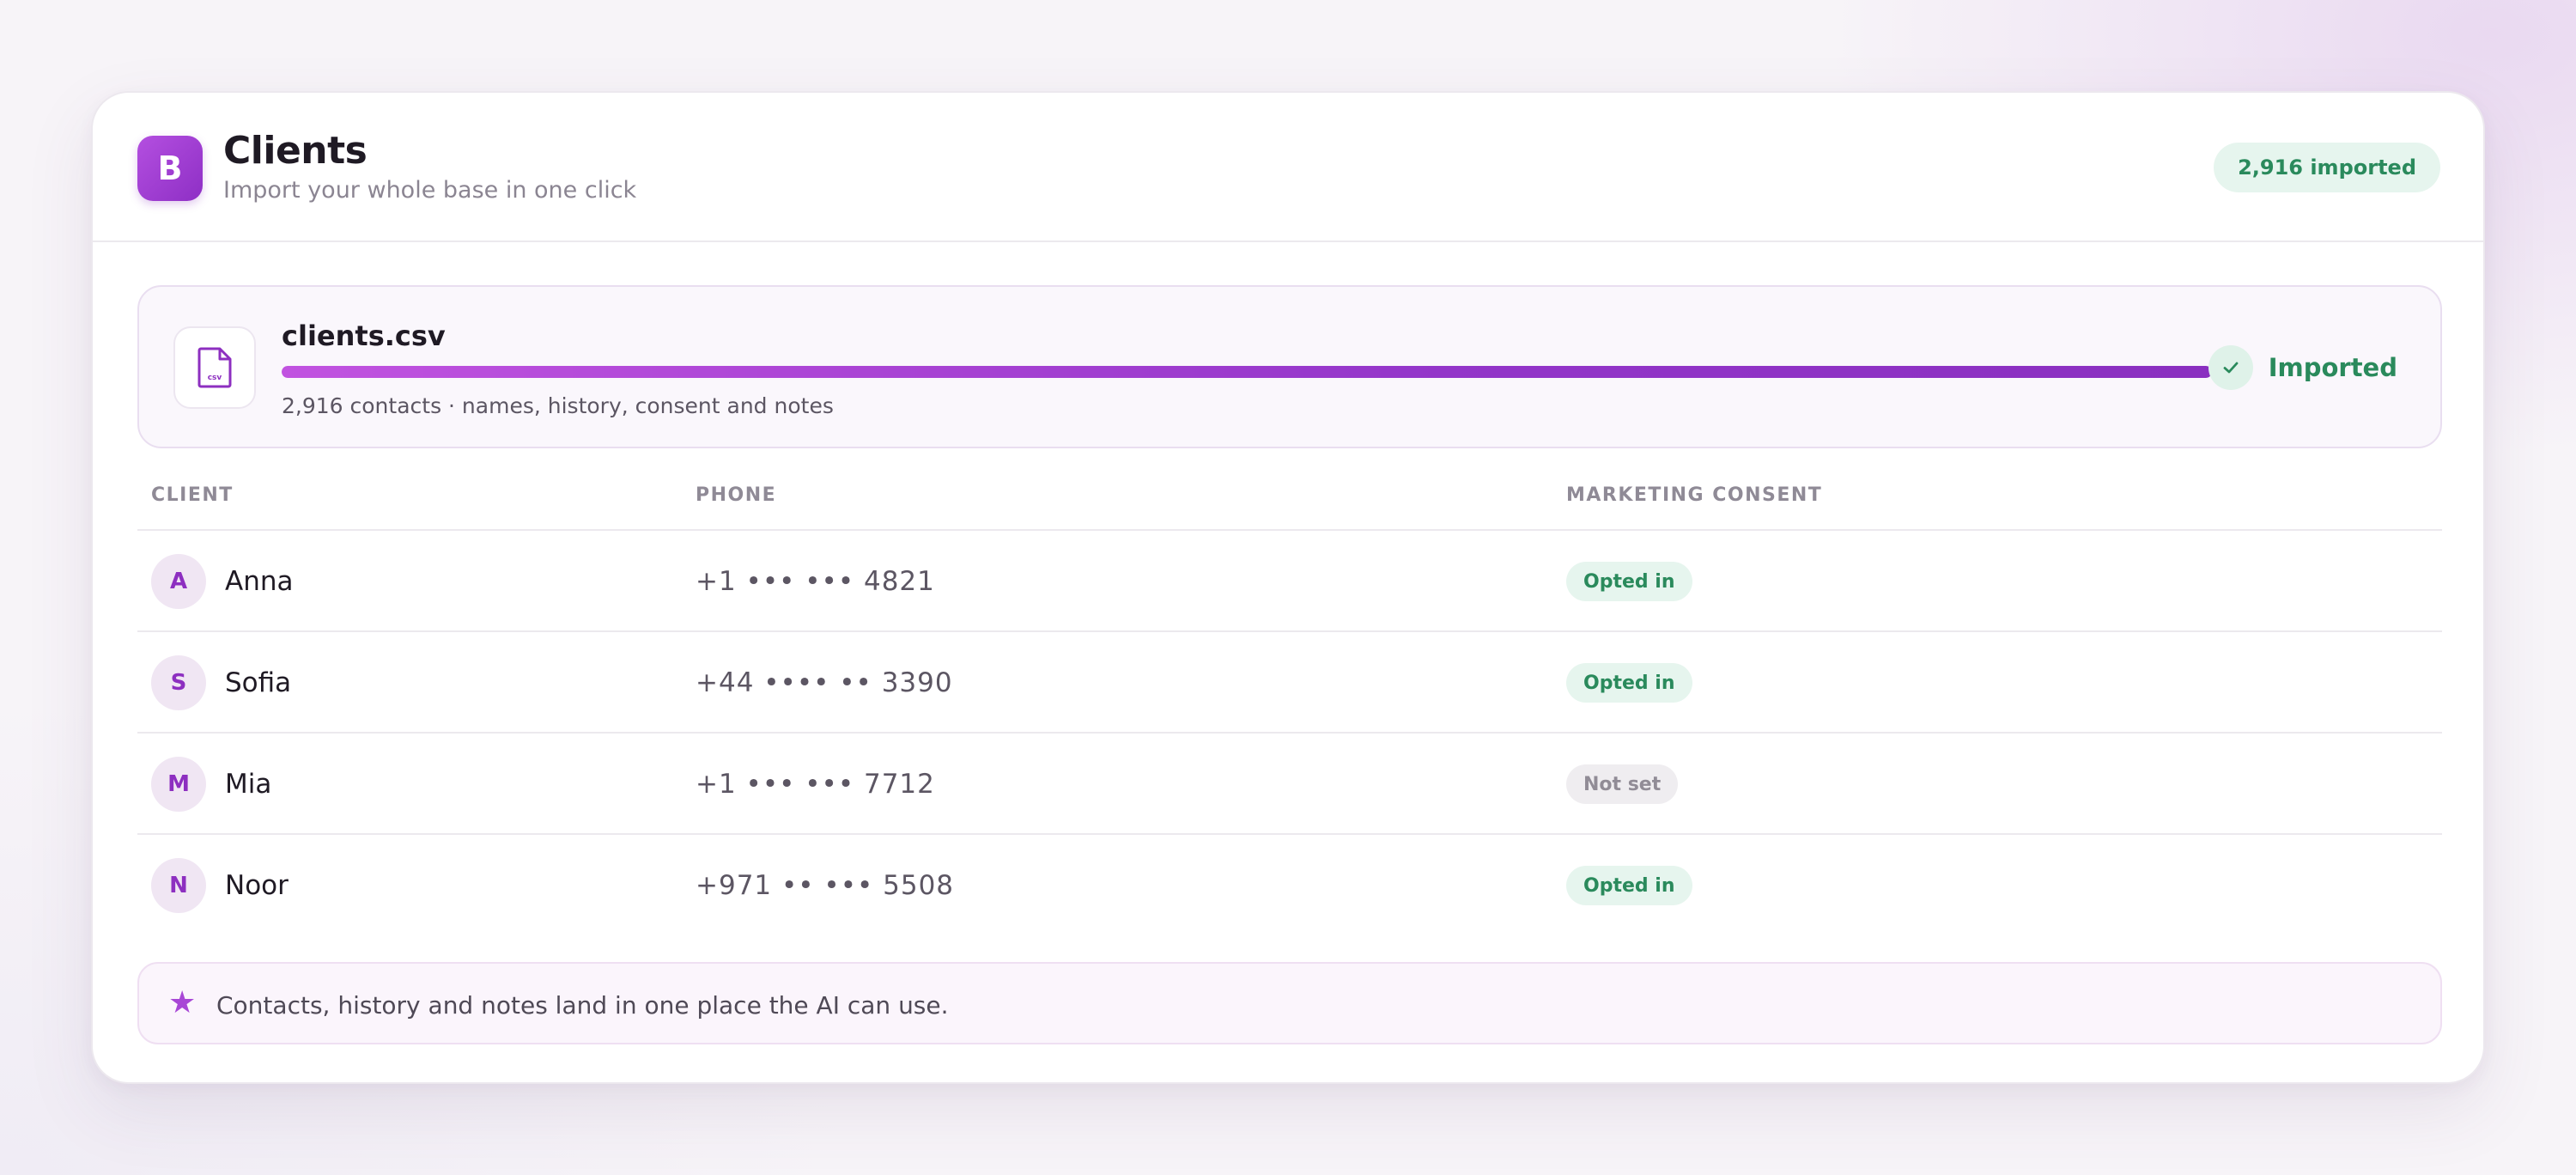 The height and width of the screenshot is (1175, 2576). I want to click on csv-file-icon-graphic: csv, so click(214, 367).